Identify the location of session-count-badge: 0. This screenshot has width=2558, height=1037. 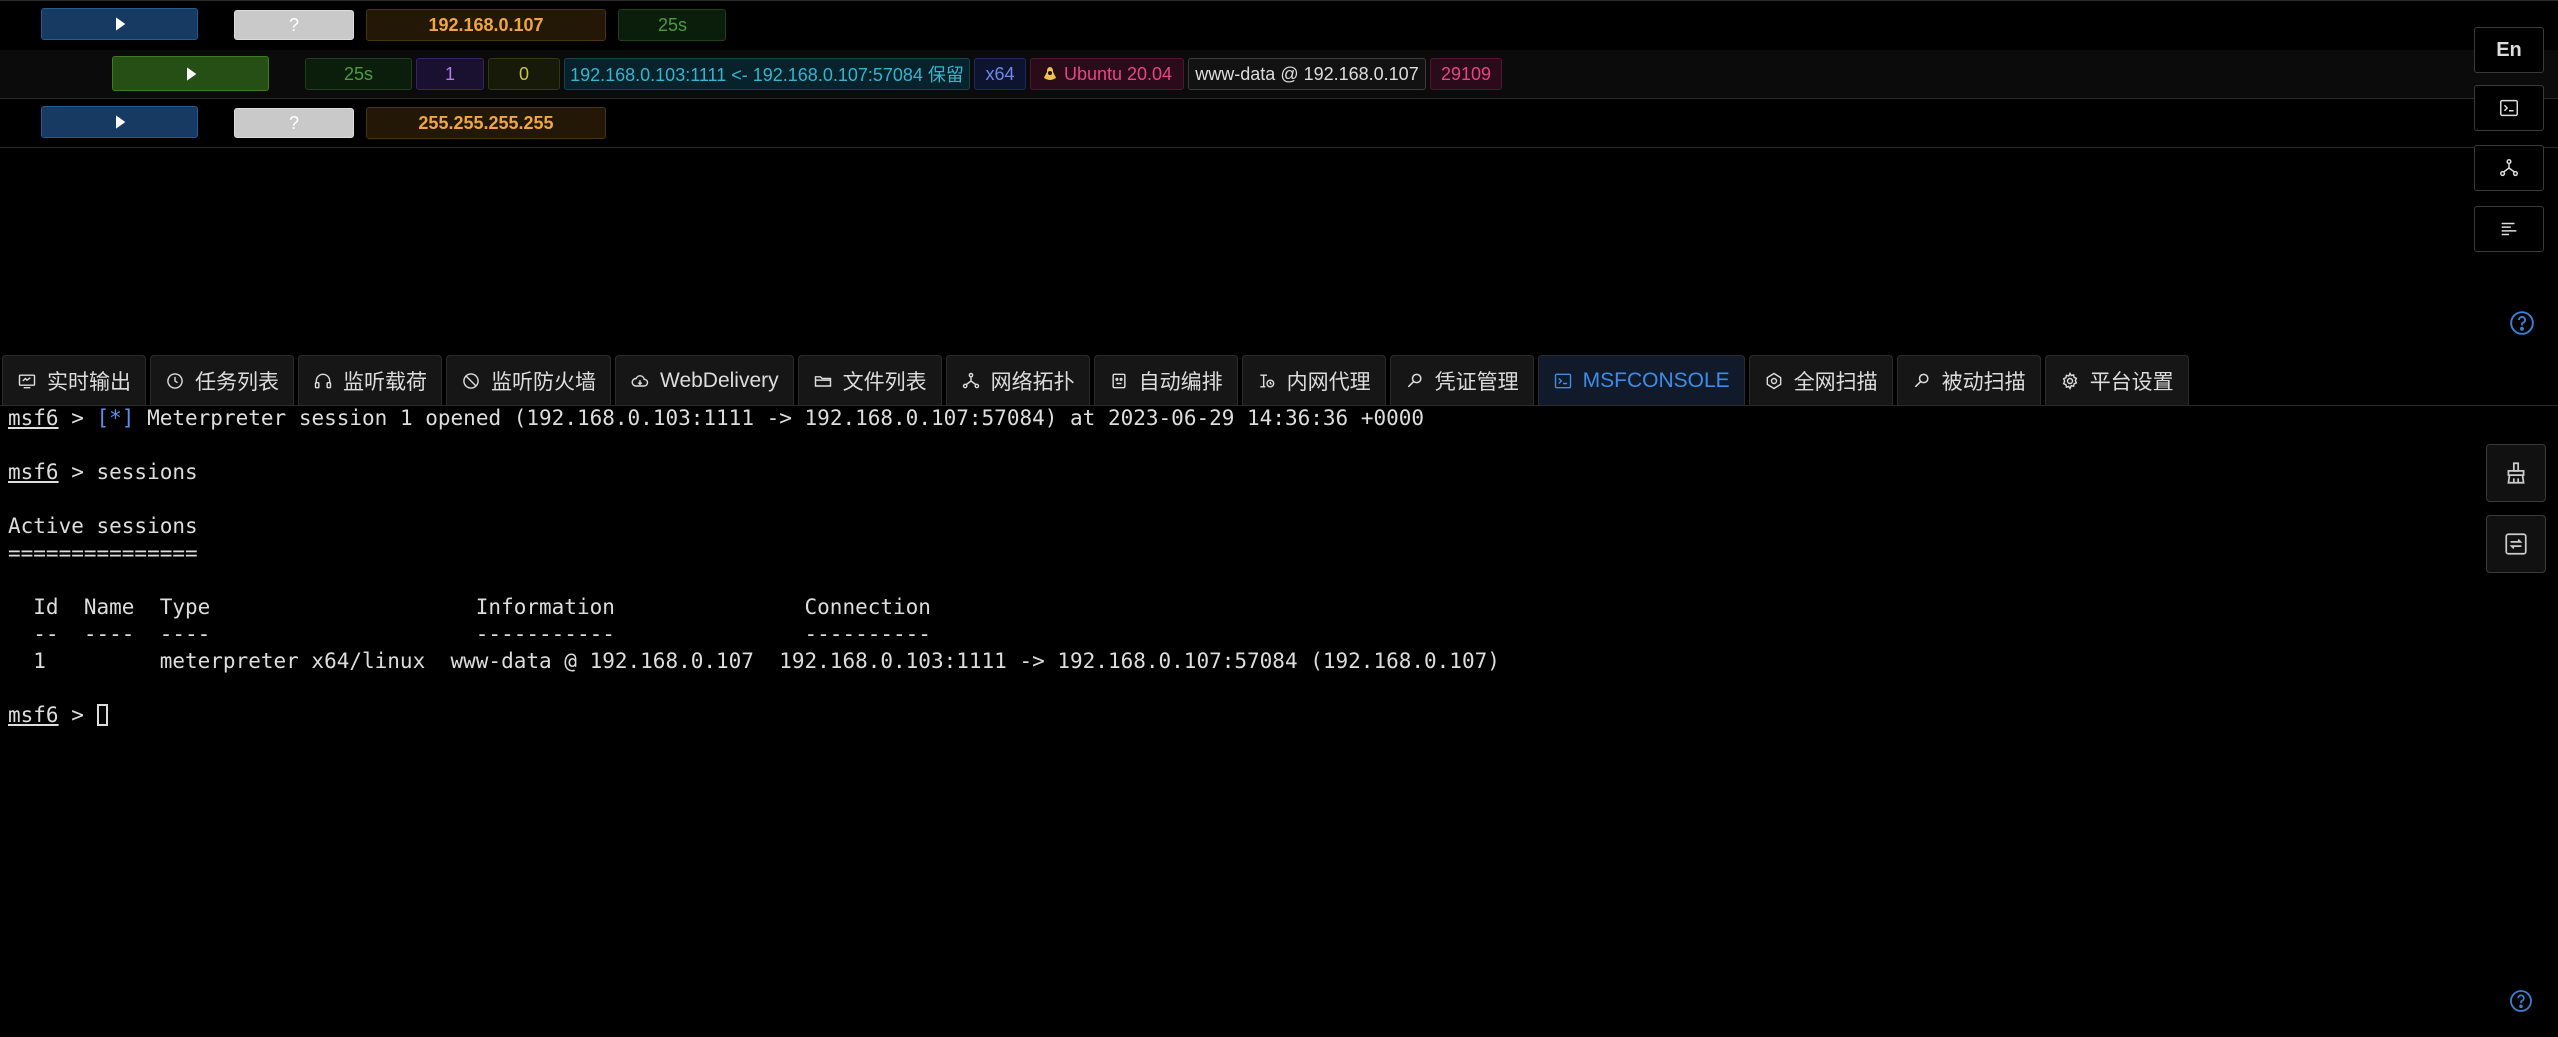
(524, 74).